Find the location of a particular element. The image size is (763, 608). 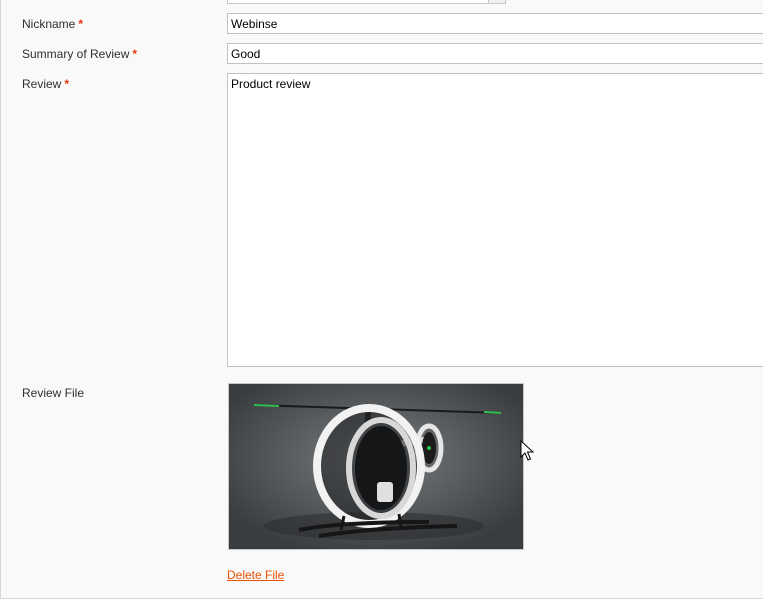

mouse-cursor-icon is located at coordinates (527, 450).